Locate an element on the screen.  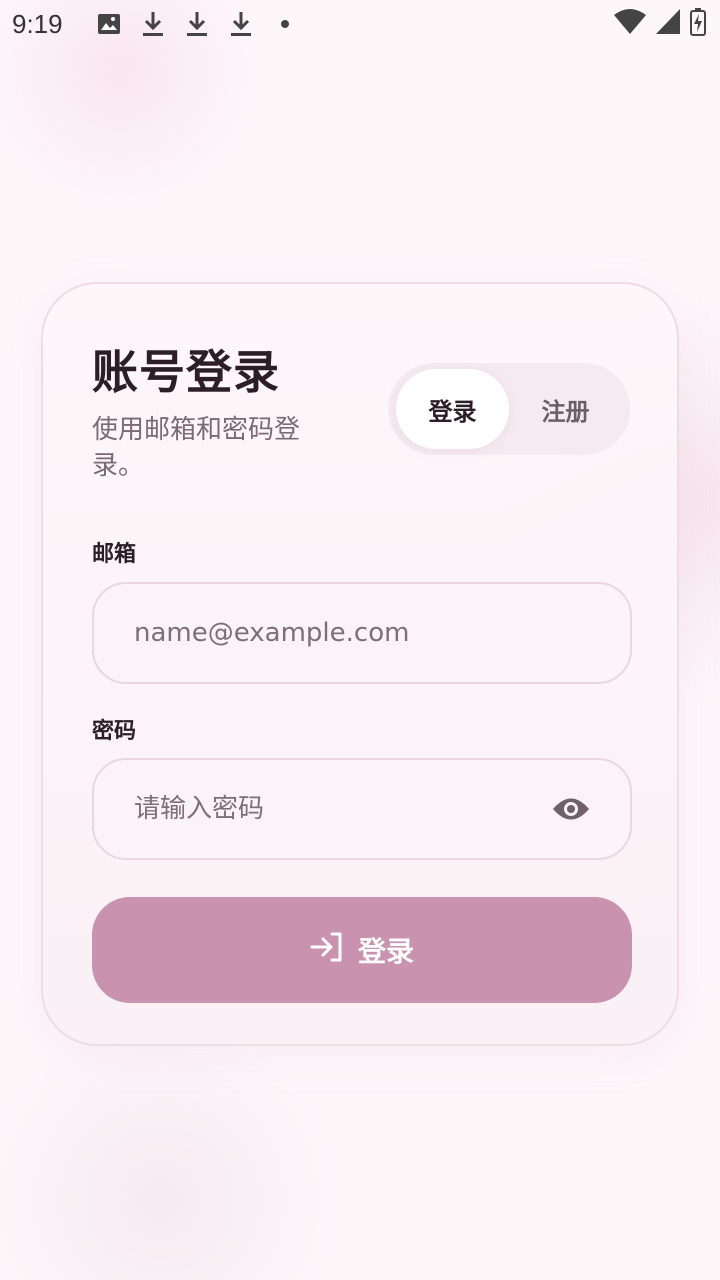
login-submit-button: 登录 is located at coordinates (362, 950).